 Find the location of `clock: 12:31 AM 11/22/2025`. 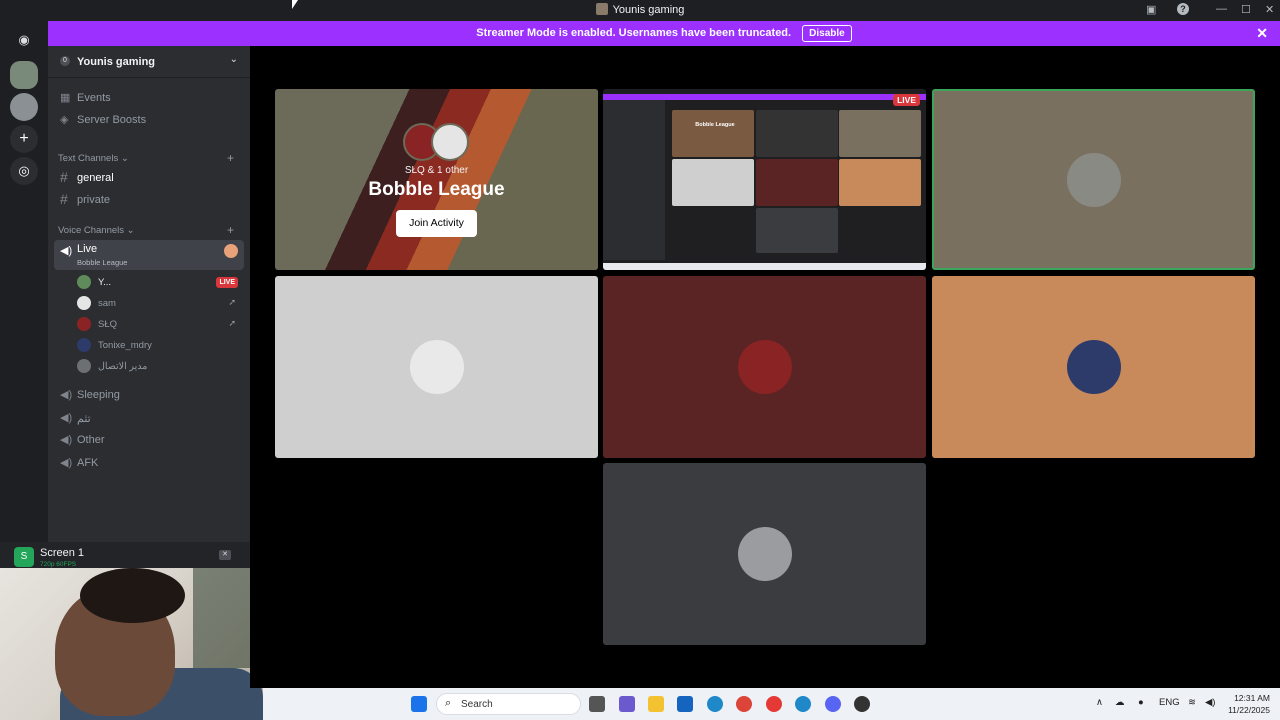

clock: 12:31 AM 11/22/2025 is located at coordinates (1249, 704).